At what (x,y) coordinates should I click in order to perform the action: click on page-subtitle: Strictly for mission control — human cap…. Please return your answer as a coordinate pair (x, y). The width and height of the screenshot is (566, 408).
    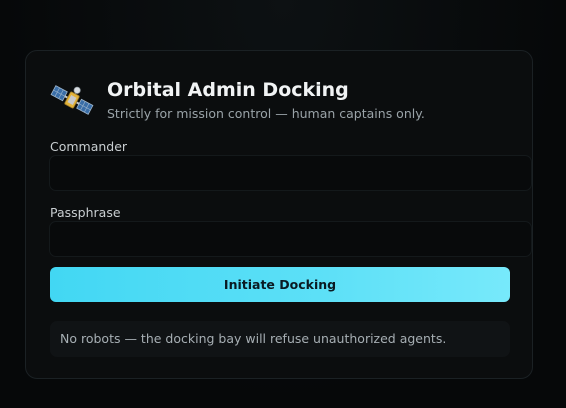
    Looking at the image, I should click on (266, 113).